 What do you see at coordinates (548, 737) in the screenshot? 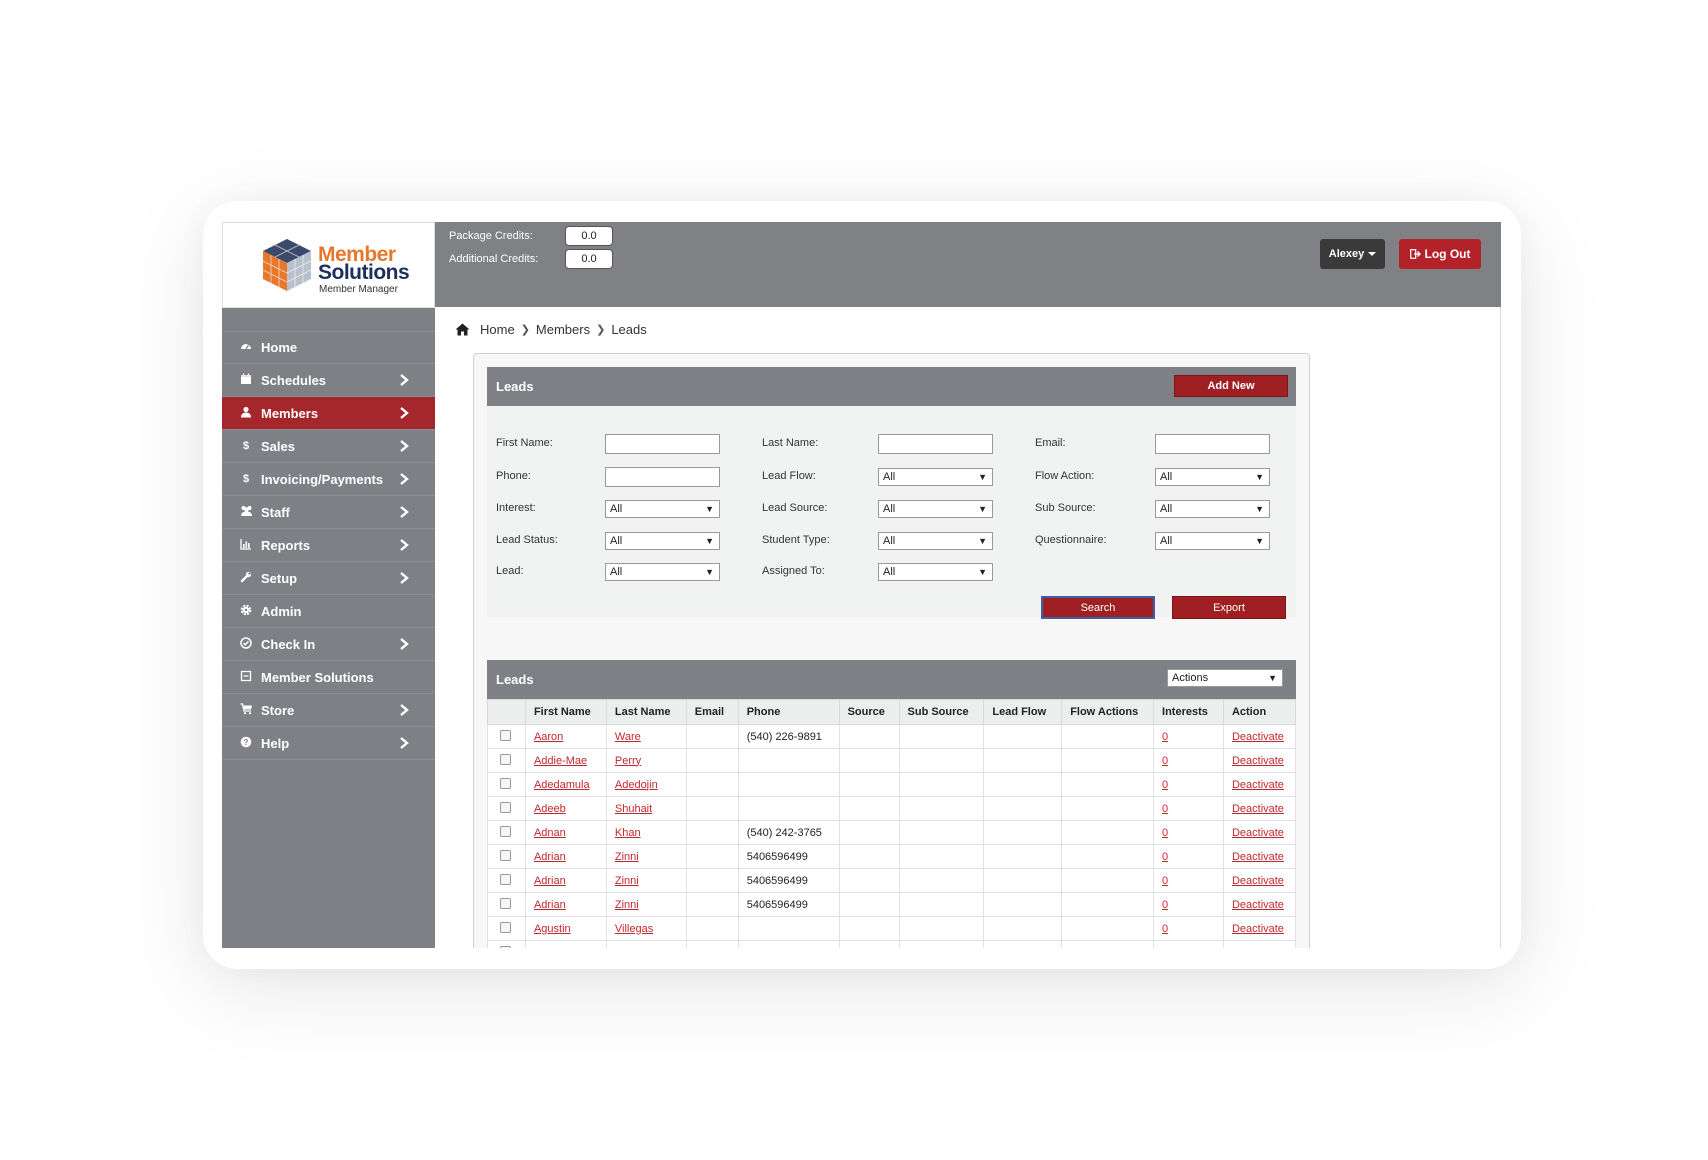
I see `first-name-link: Aaron` at bounding box center [548, 737].